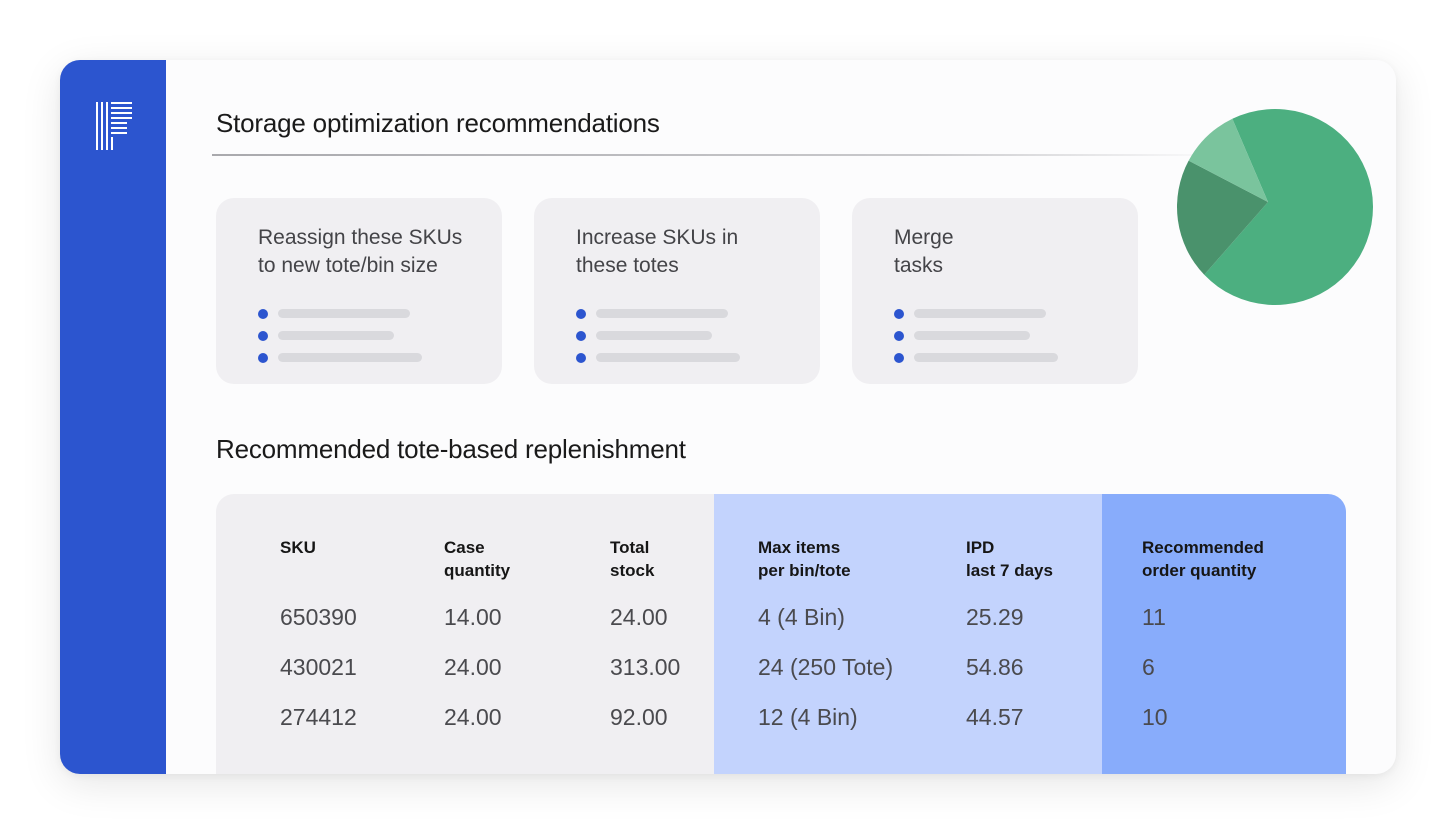 This screenshot has width=1456, height=834. I want to click on recommendation-title: Merge tasks, so click(924, 251).